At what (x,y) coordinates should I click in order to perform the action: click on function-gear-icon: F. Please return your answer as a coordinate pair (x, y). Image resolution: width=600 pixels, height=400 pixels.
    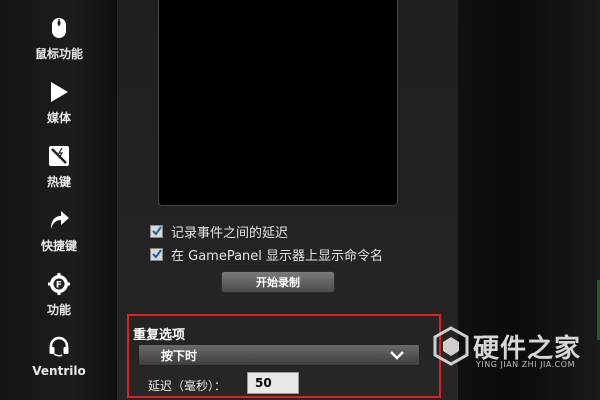
    Looking at the image, I should click on (59, 283).